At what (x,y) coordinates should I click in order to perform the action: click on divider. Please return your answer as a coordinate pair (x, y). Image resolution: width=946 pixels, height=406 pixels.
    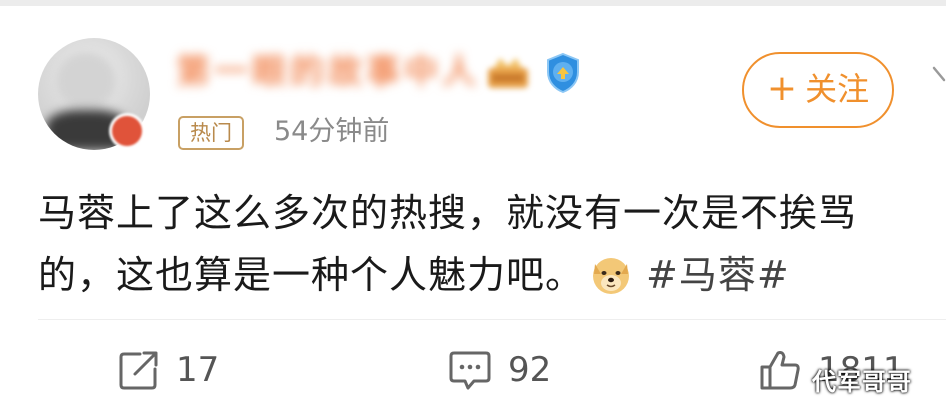
    Looking at the image, I should click on (492, 319).